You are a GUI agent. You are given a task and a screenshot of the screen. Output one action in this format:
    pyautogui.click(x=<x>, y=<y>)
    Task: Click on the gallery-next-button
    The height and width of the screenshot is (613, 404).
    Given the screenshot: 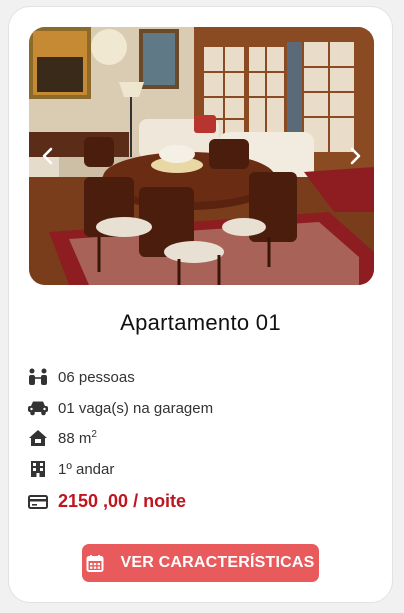 What is the action you would take?
    pyautogui.click(x=355, y=156)
    